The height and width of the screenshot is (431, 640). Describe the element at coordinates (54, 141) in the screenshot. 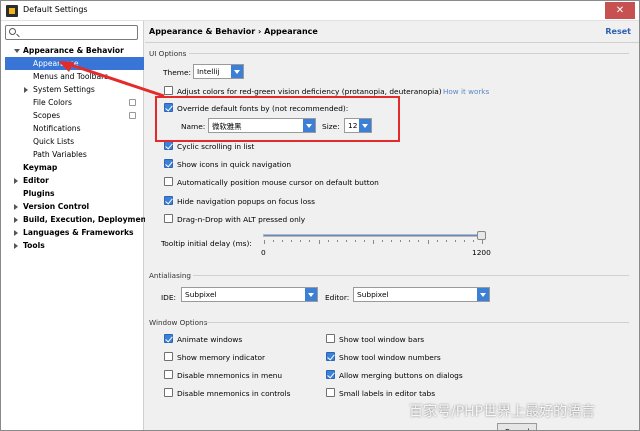

I see `sidebar-item-label: Quick Lists` at that location.